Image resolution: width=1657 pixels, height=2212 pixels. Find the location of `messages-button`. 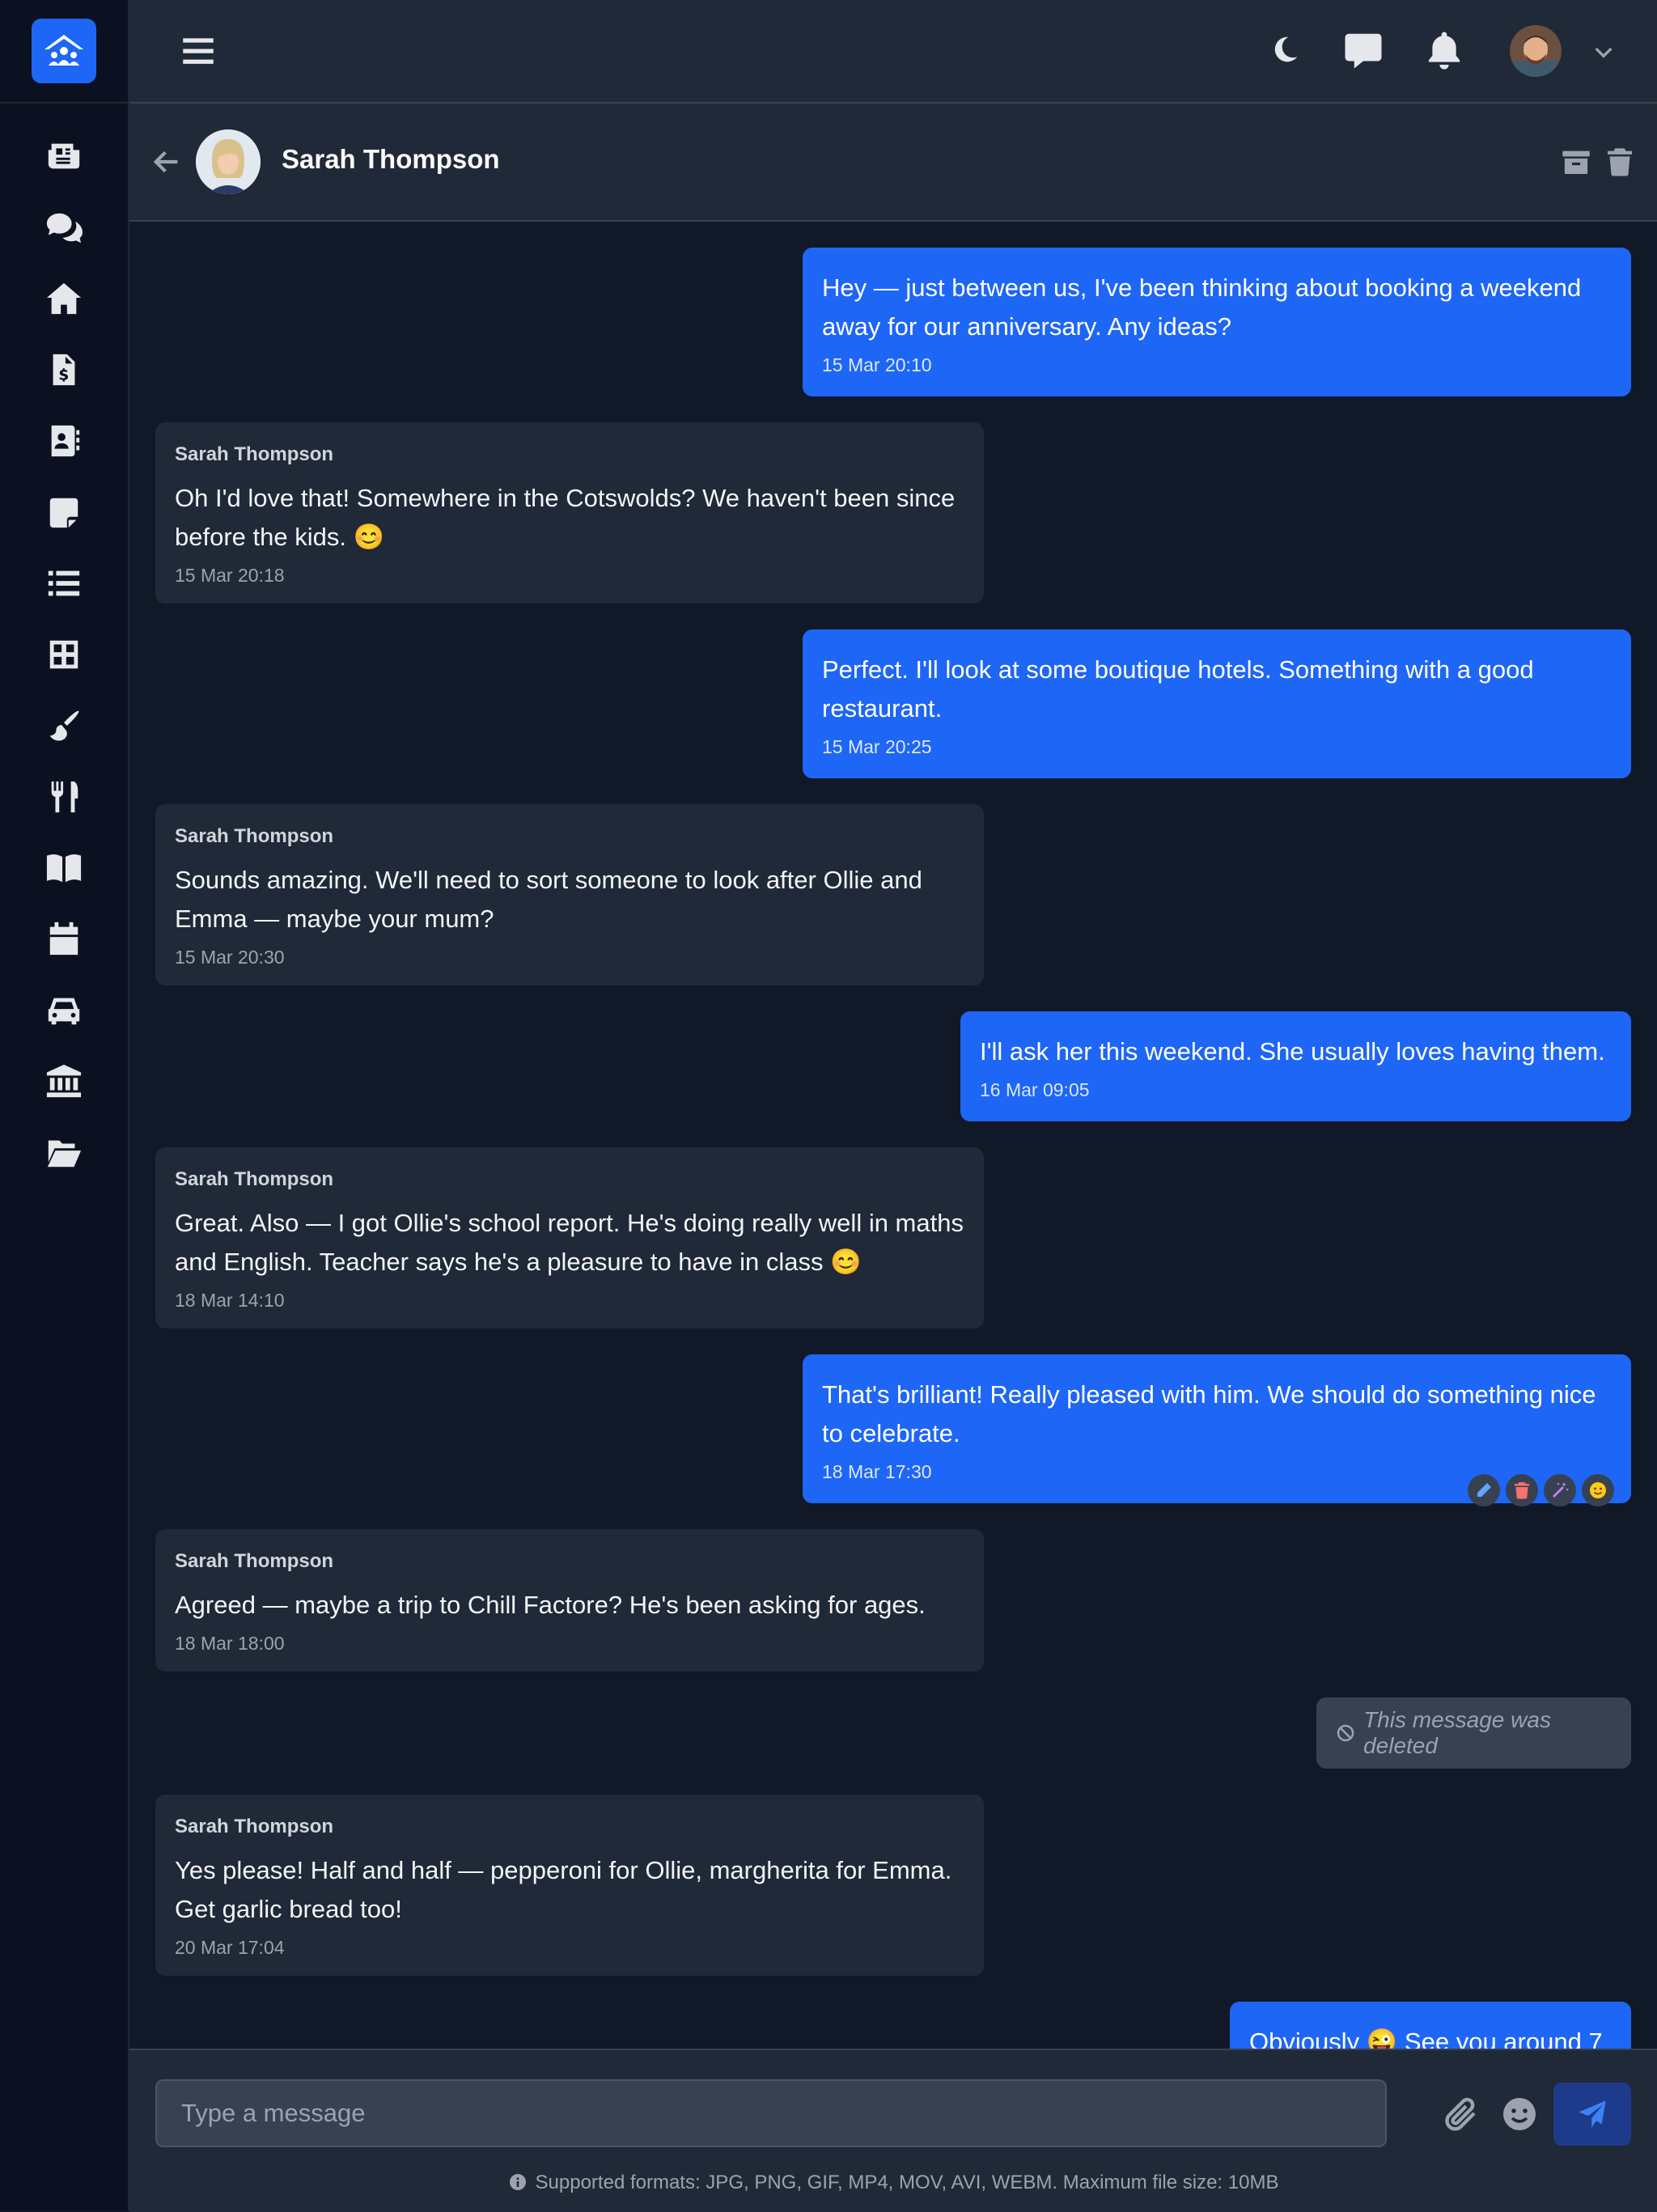

messages-button is located at coordinates (1363, 50).